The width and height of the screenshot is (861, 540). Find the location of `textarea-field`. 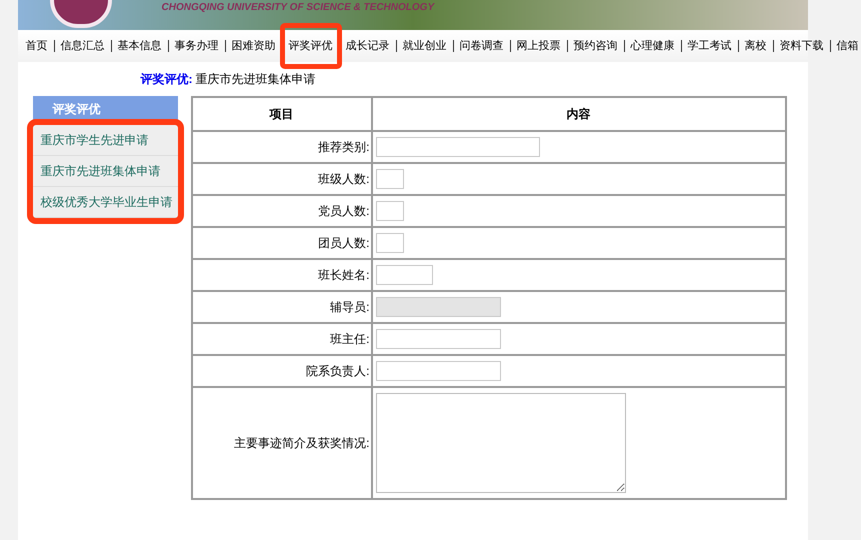

textarea-field is located at coordinates (501, 443).